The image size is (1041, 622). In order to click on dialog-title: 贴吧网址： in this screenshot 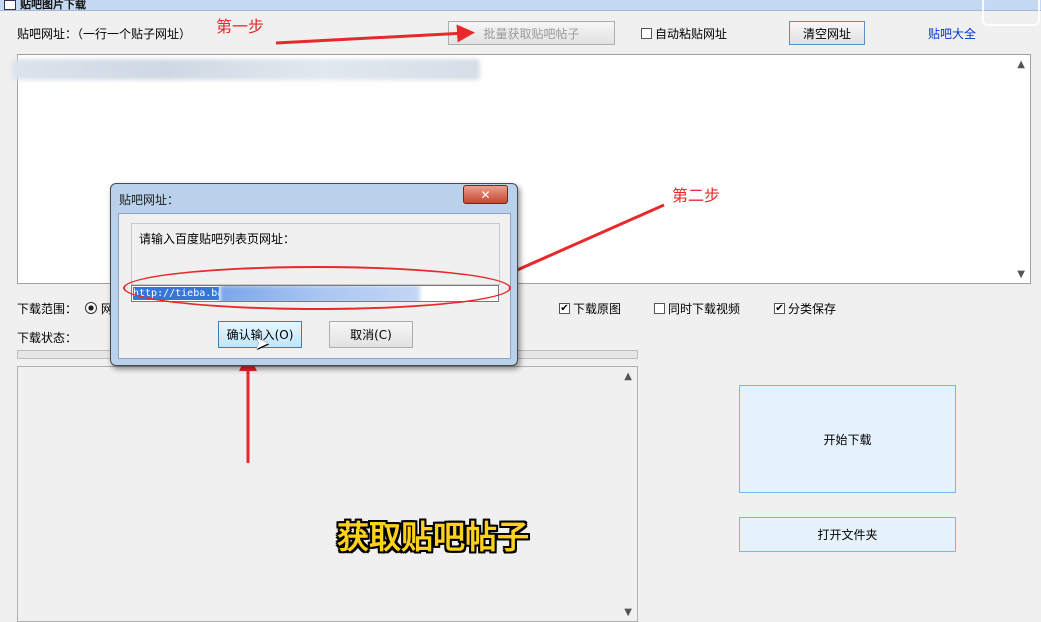, I will do `click(149, 200)`.